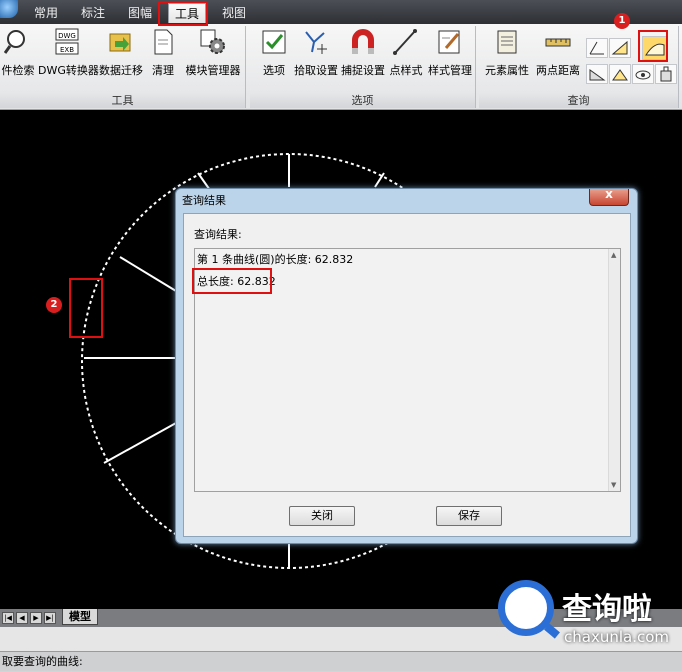 This screenshot has height=671, width=682. What do you see at coordinates (507, 70) in the screenshot?
I see `element-properties-label: 元素属性` at bounding box center [507, 70].